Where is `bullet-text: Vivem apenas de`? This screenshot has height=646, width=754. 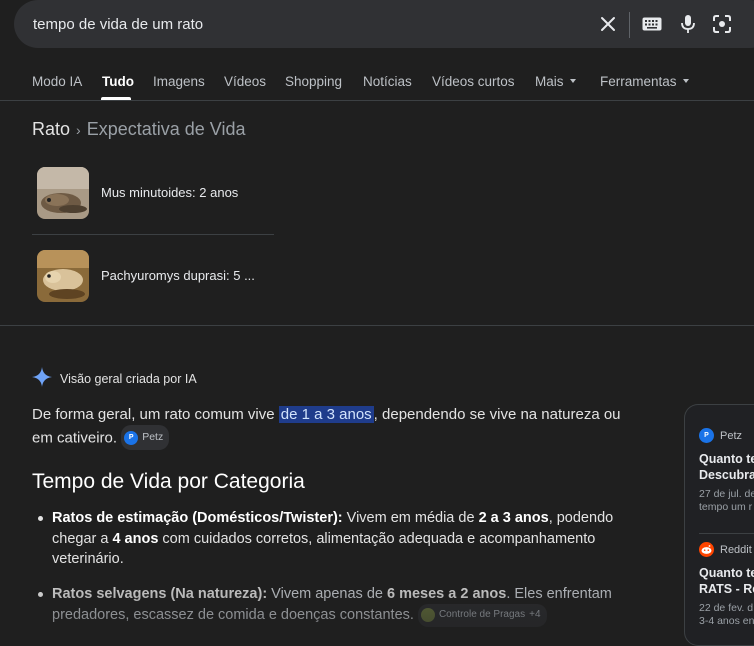
bullet-text: Vivem apenas de is located at coordinates (327, 593).